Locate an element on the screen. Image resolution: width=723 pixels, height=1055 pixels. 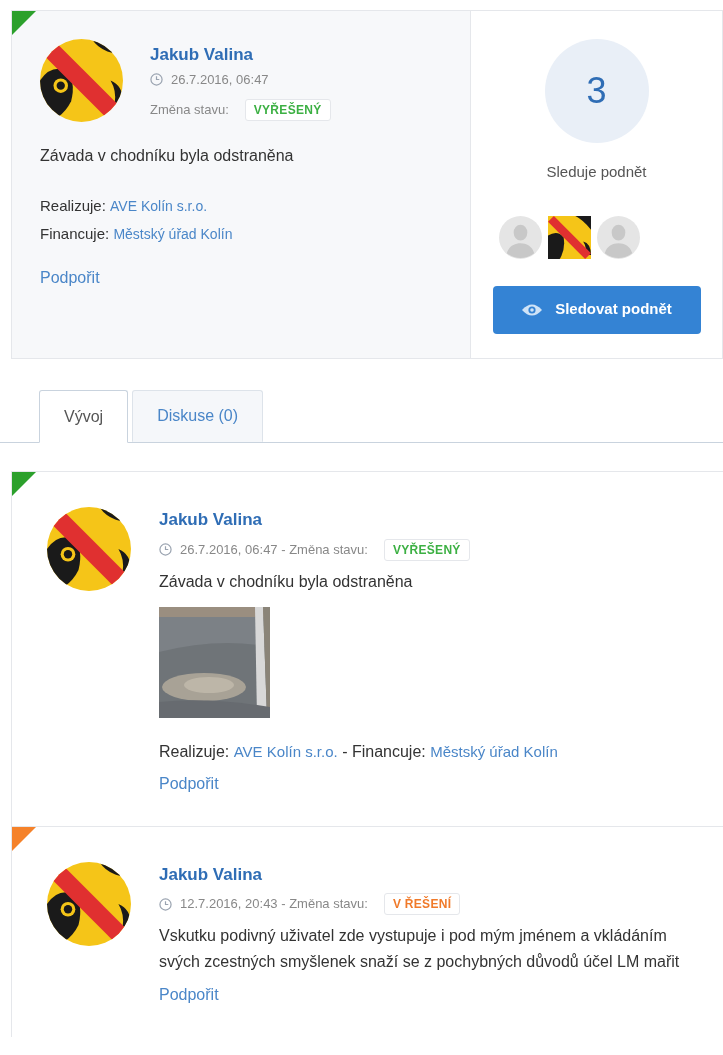
description: Závada v chodníku byla odstraněna is located at coordinates (167, 156).